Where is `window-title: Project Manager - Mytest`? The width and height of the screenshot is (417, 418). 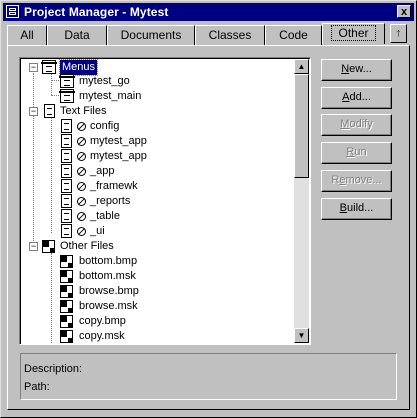 window-title: Project Manager - Mytest is located at coordinates (96, 12).